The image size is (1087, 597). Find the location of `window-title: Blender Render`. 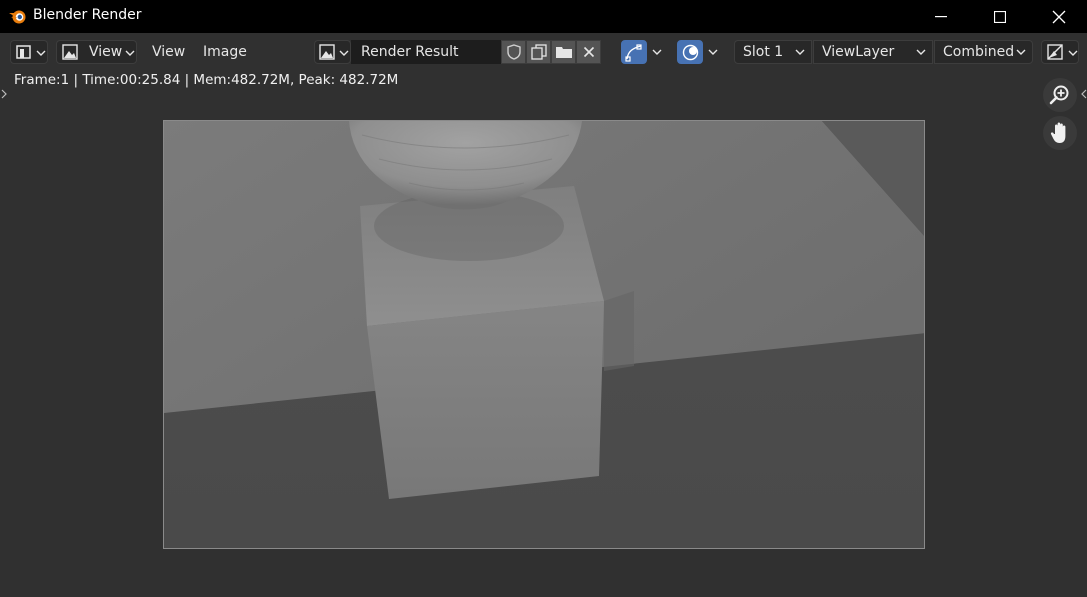

window-title: Blender Render is located at coordinates (87, 15).